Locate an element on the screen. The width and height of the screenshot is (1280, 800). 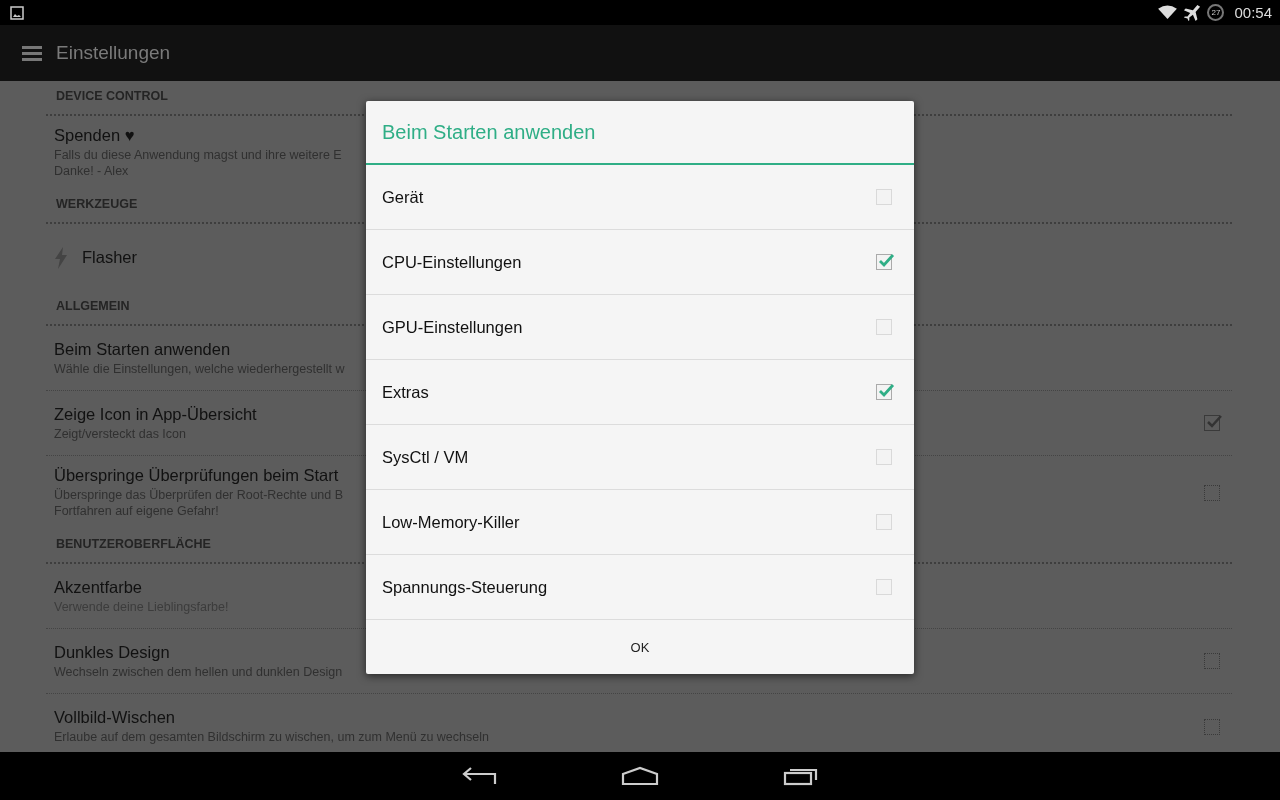
setting-title: Spenden ♥ is located at coordinates (94, 135).